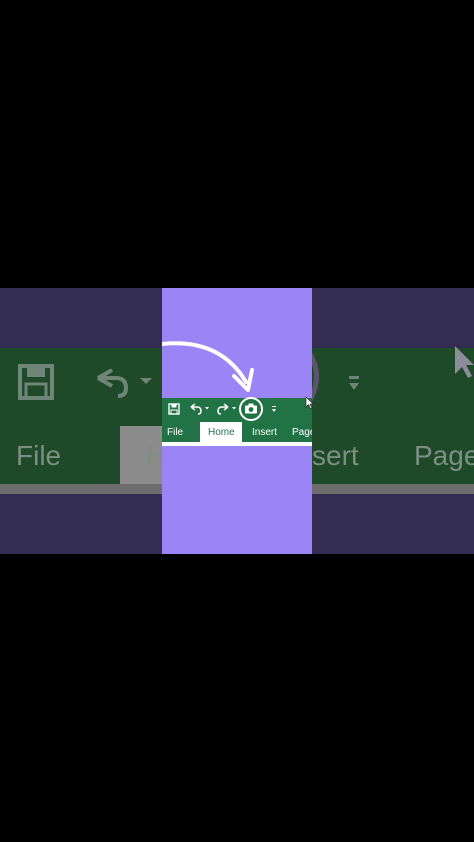 This screenshot has height=842, width=474. I want to click on undo-icon, so click(200, 409).